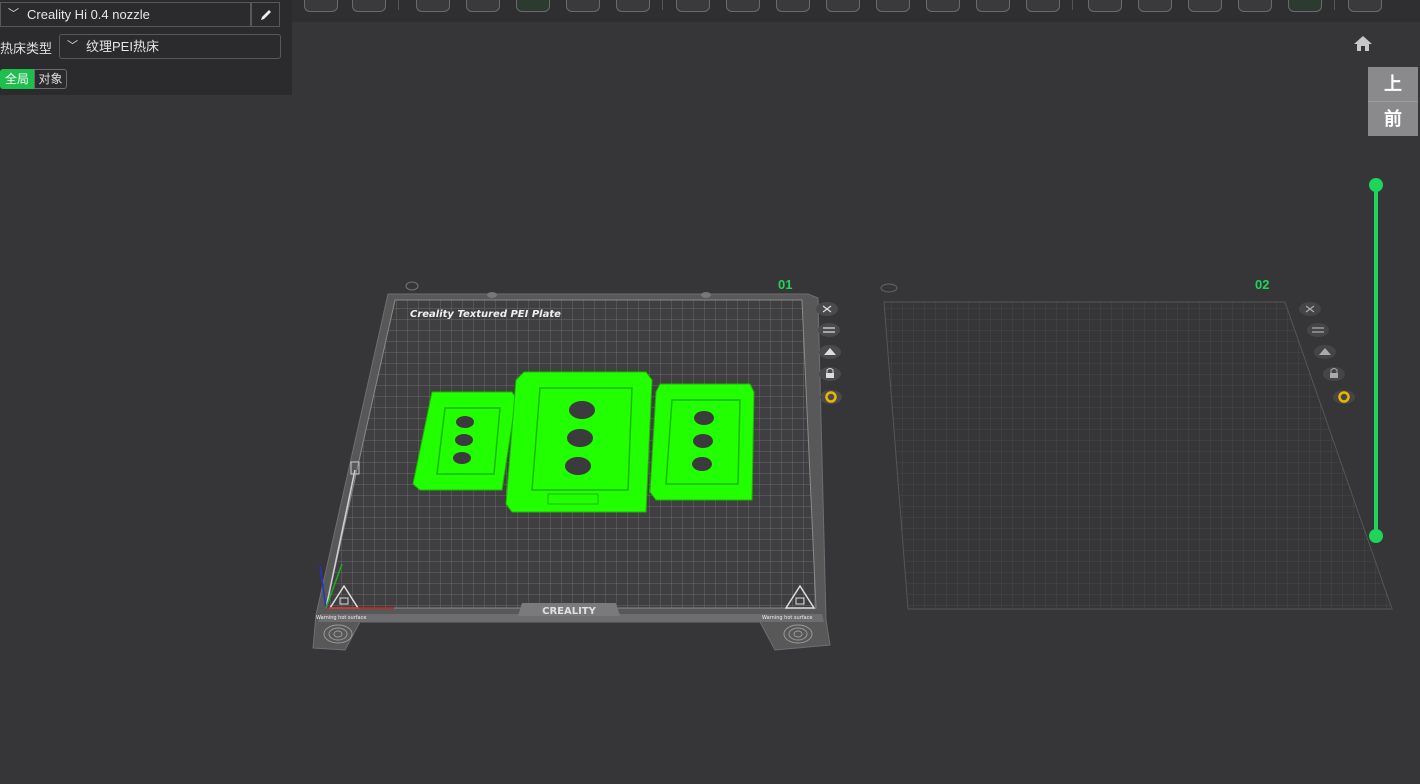 The height and width of the screenshot is (784, 1420). Describe the element at coordinates (702, 442) in the screenshot. I see `model-part-right` at that location.